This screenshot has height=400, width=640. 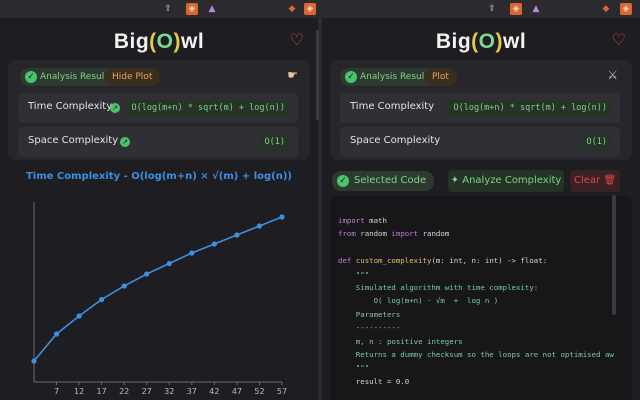 What do you see at coordinates (282, 391) in the screenshot?
I see `x-tick-label: 57` at bounding box center [282, 391].